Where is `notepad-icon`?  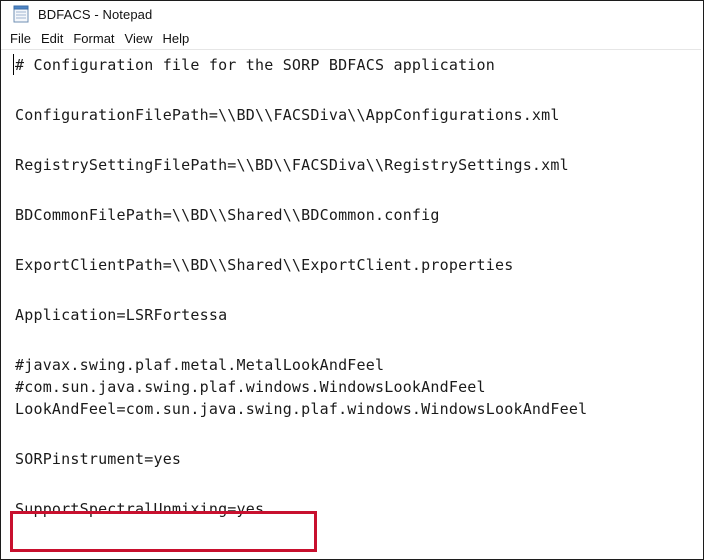 notepad-icon is located at coordinates (21, 14).